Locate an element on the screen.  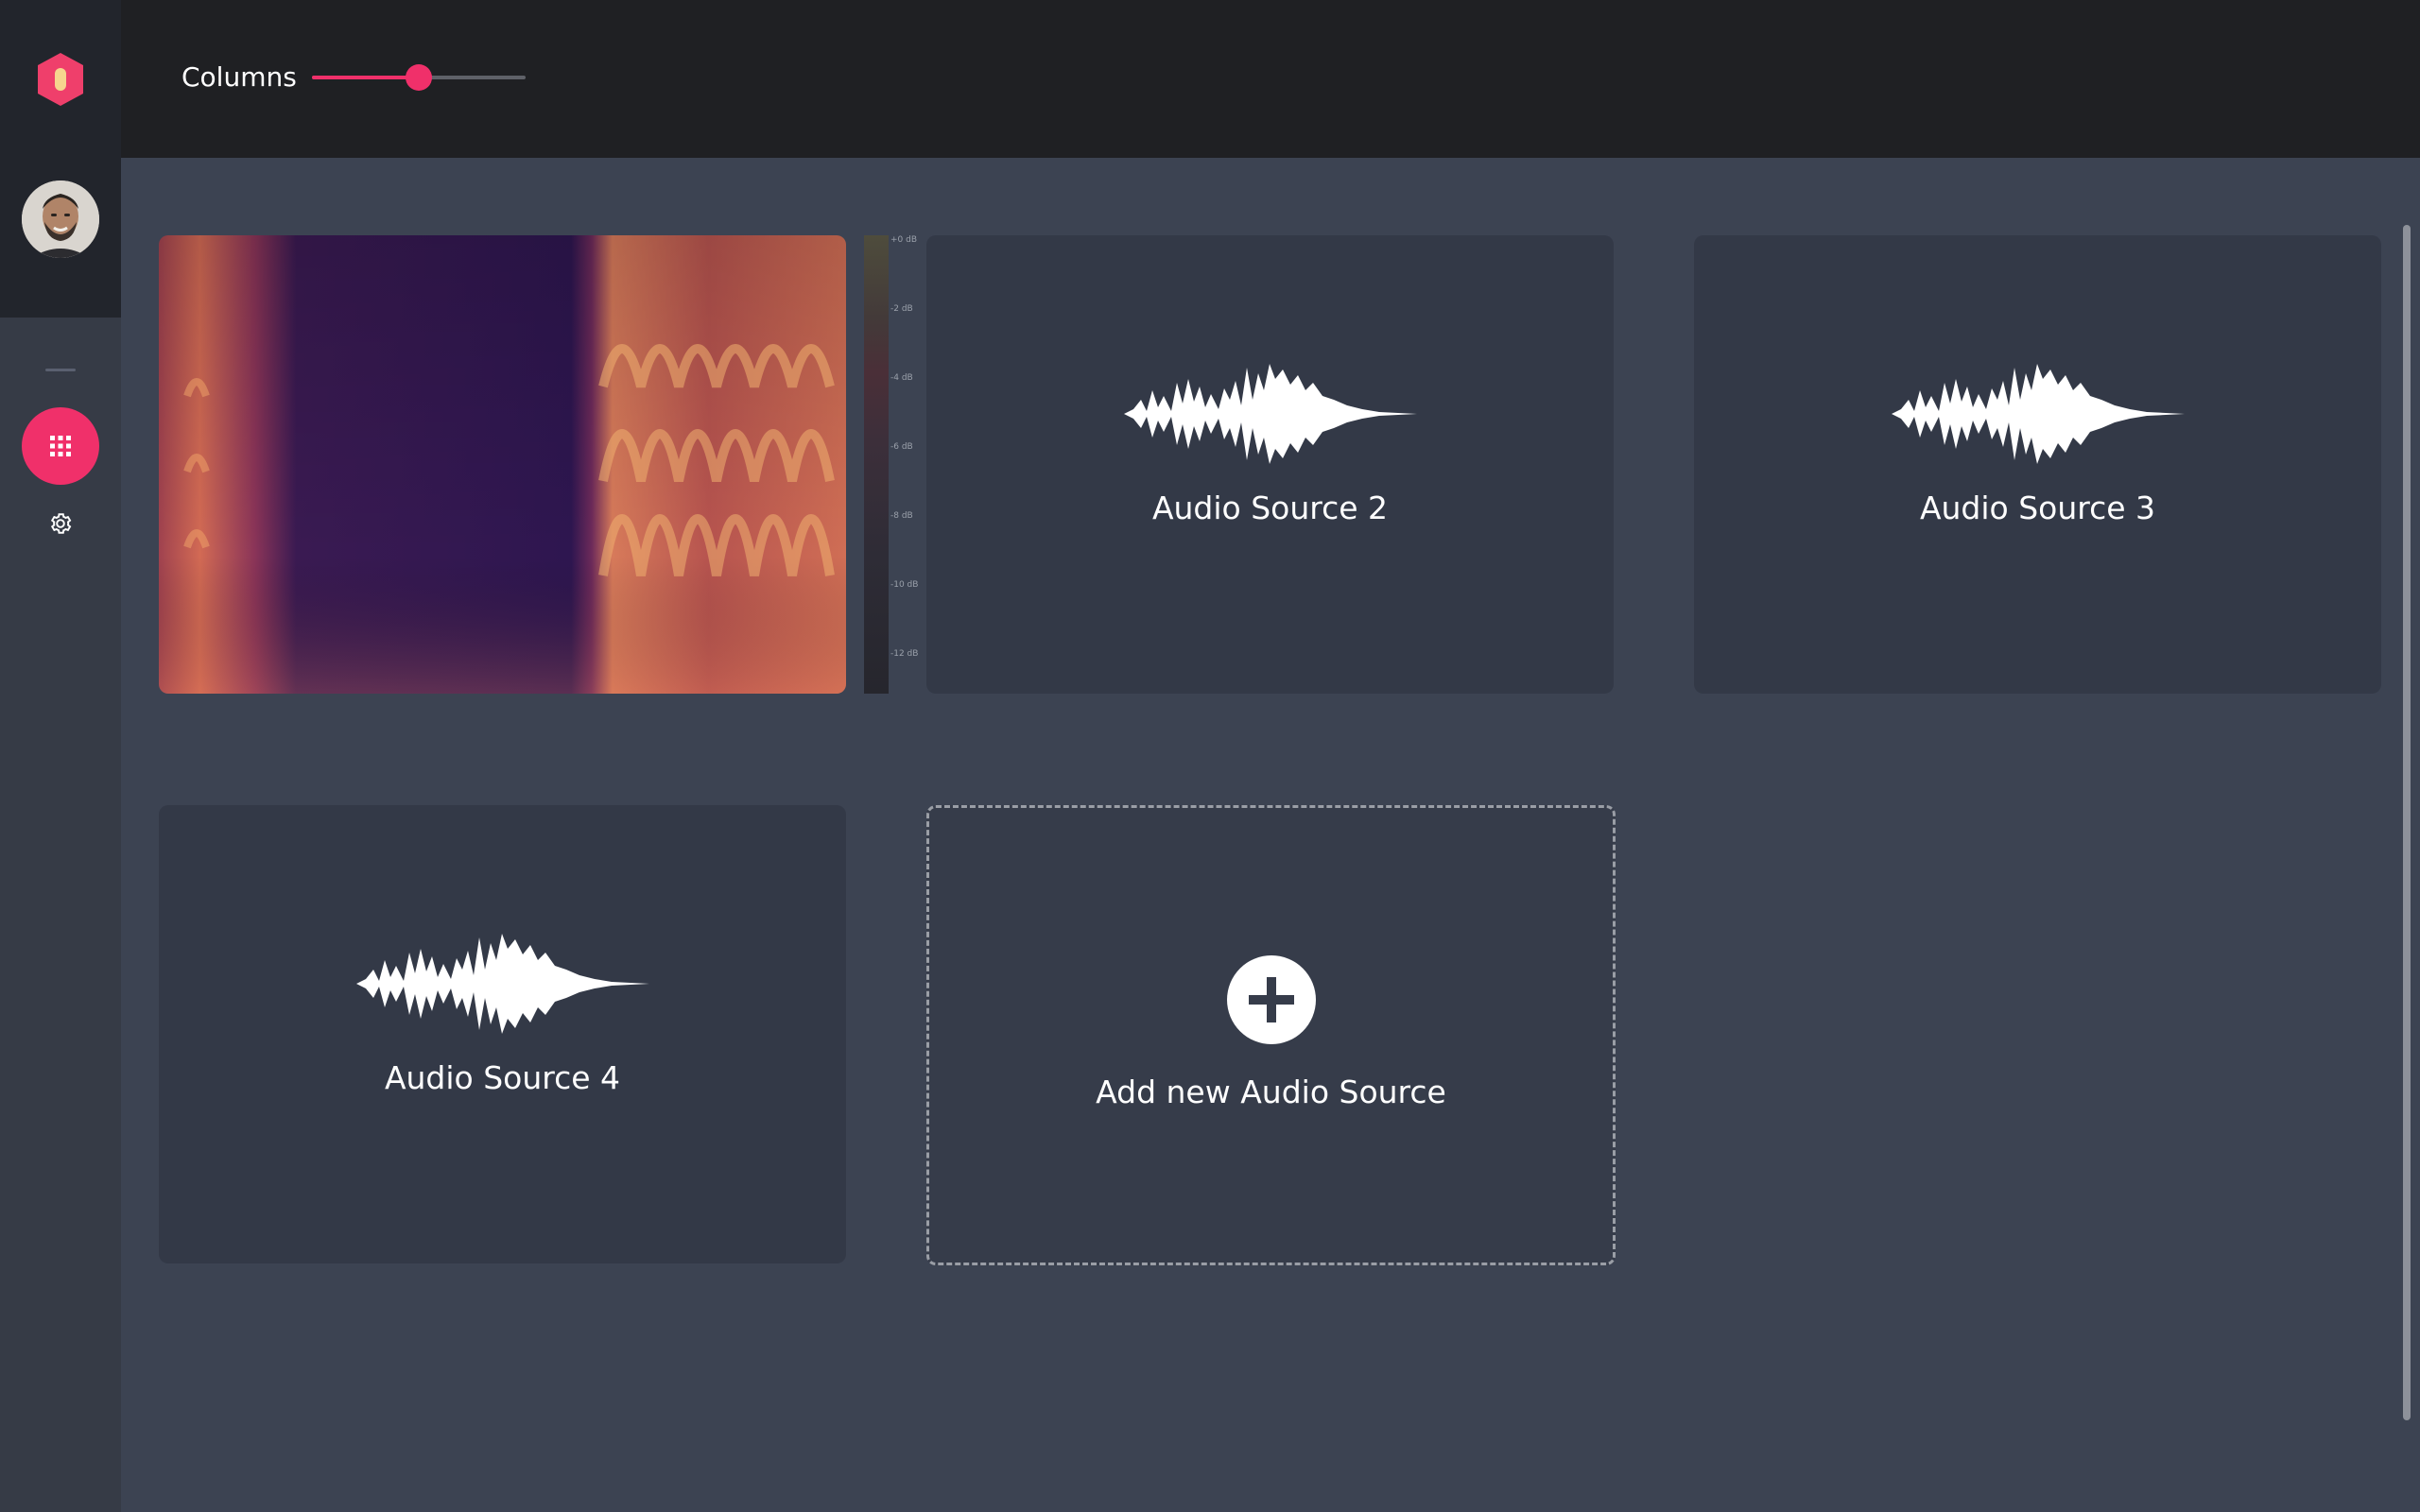
avatar is located at coordinates (60, 219).